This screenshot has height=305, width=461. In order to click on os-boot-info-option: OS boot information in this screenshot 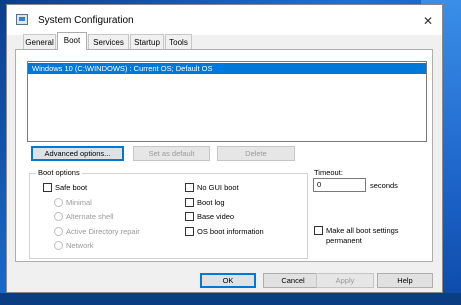, I will do `click(224, 232)`.